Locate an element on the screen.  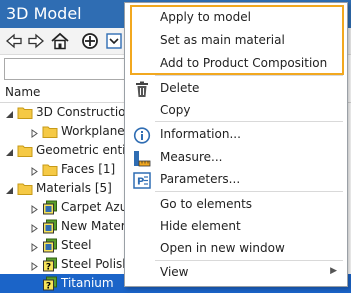
menu-item-label: Apply to model is located at coordinates (205, 17).